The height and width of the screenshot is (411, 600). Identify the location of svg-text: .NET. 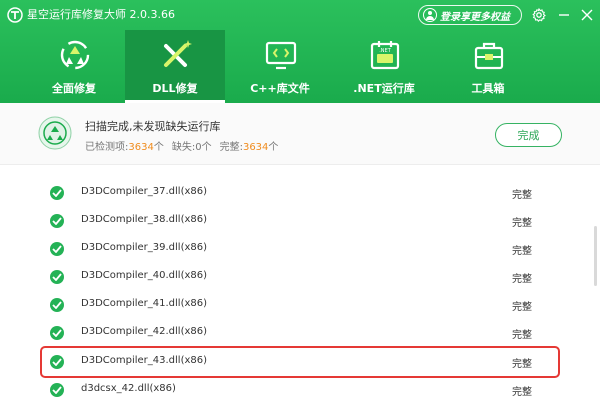
(385, 51).